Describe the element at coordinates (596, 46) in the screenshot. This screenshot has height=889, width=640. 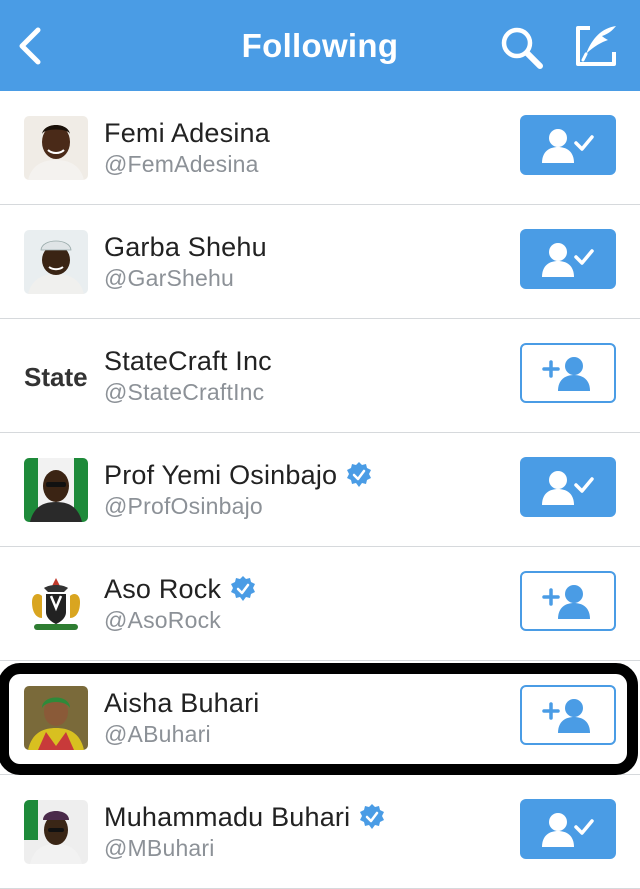
I see `compose-icon` at that location.